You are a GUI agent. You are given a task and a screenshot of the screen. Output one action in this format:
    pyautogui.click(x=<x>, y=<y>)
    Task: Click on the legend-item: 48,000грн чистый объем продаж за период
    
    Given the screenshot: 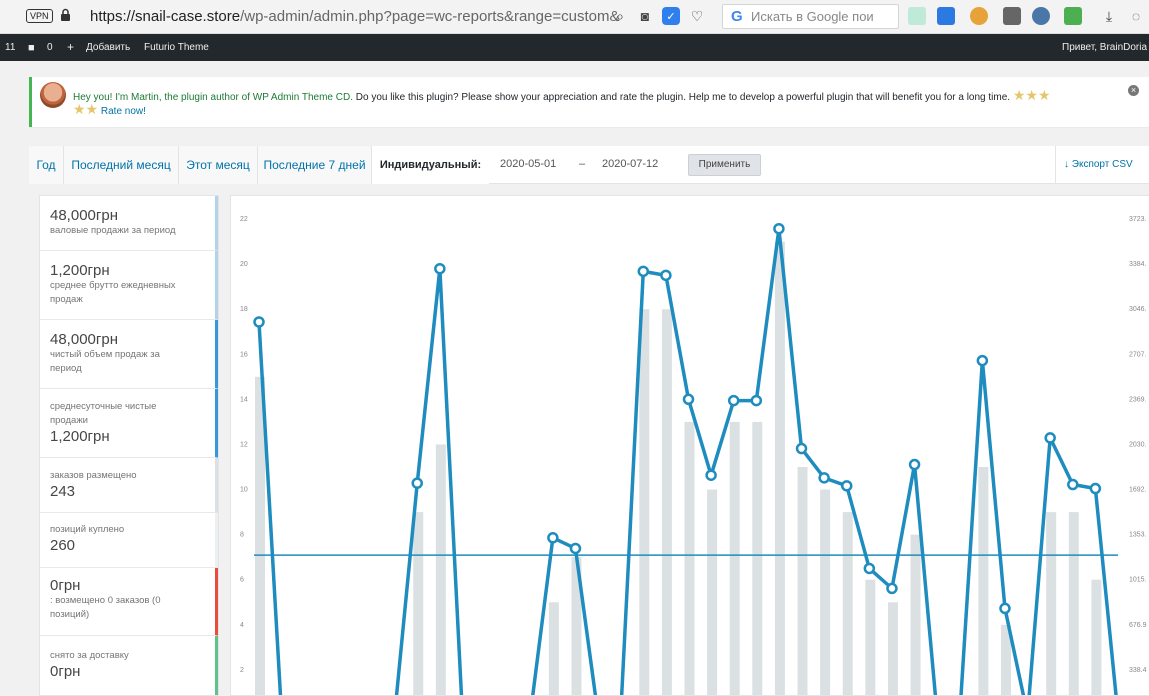 What is the action you would take?
    pyautogui.click(x=129, y=354)
    